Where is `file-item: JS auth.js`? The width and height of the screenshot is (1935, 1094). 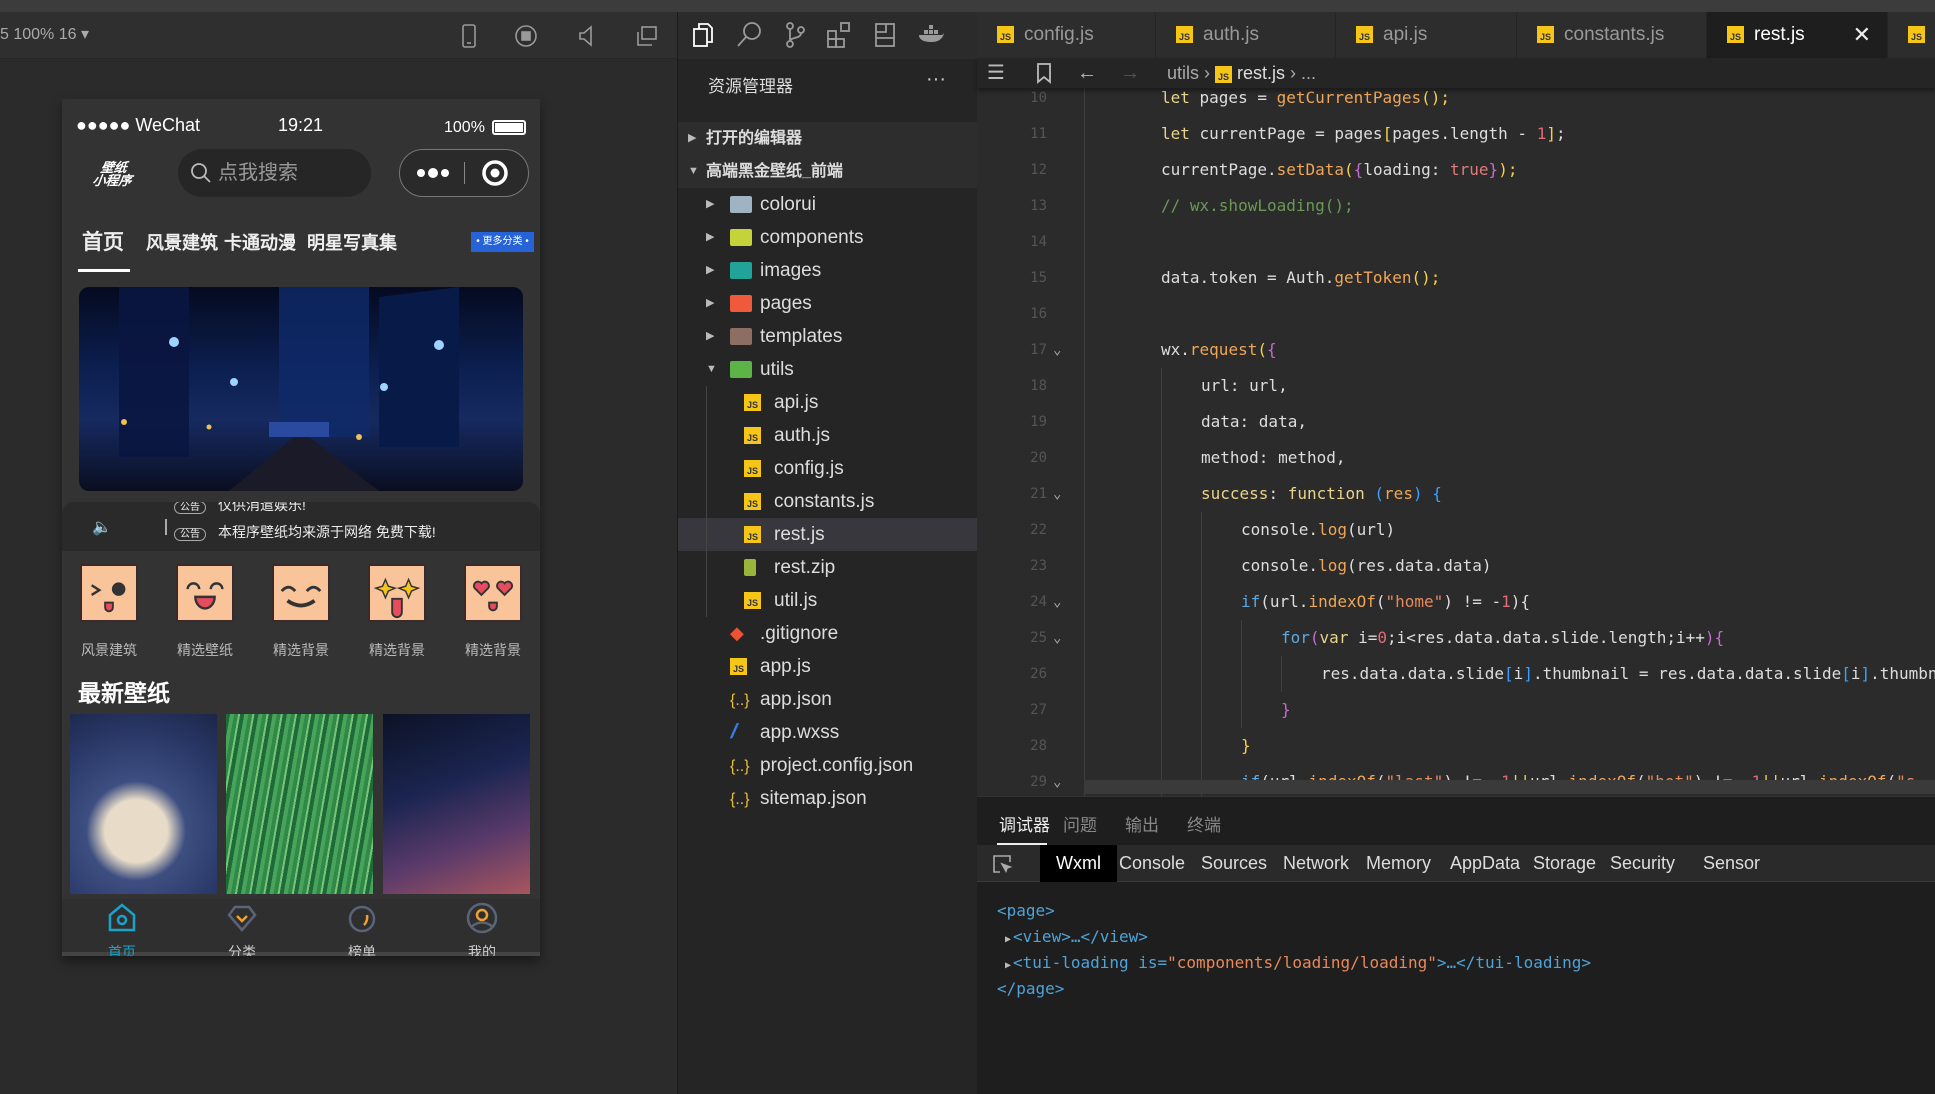
file-item: JS auth.js is located at coordinates (828, 435).